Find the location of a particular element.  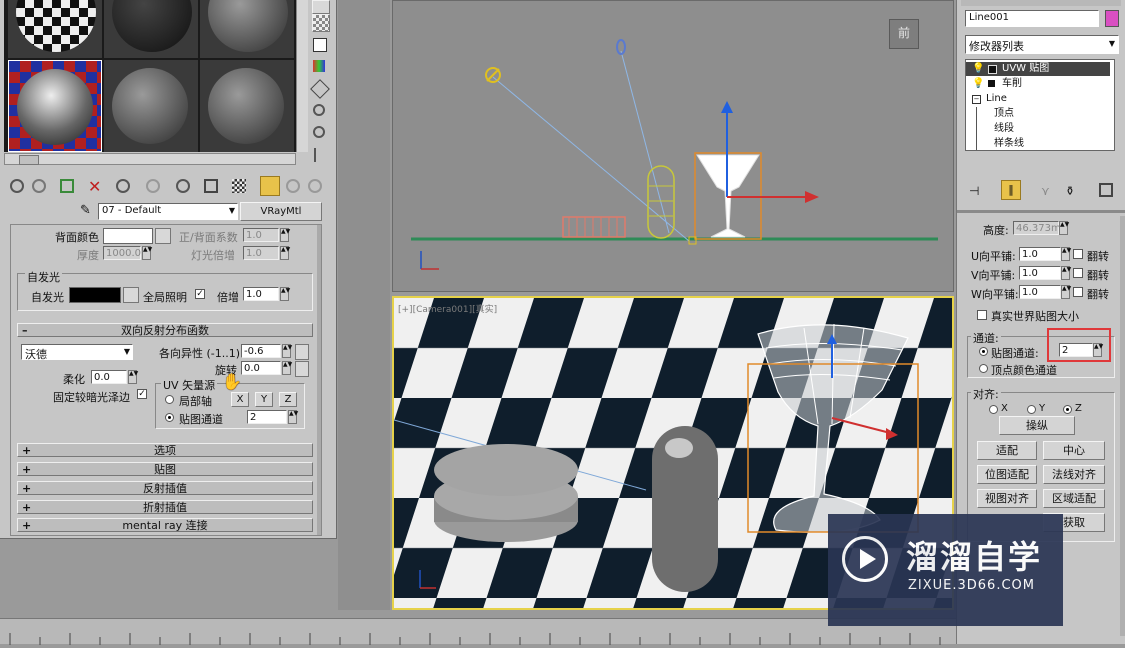

w-flip-checkbox is located at coordinates (1078, 292).